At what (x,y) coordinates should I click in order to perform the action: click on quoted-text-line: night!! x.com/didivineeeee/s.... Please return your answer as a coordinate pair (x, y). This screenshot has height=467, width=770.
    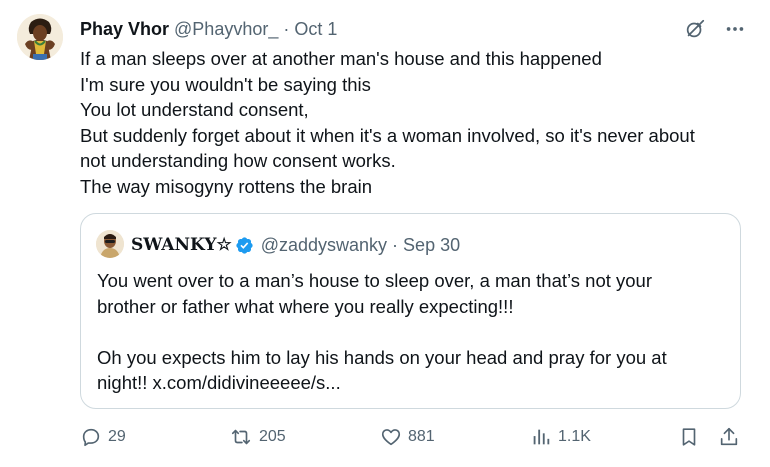
    Looking at the image, I should click on (219, 383).